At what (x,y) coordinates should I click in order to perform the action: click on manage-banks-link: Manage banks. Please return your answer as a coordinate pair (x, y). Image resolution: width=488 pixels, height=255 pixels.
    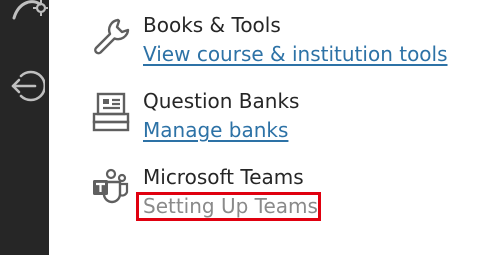
    Looking at the image, I should click on (215, 130).